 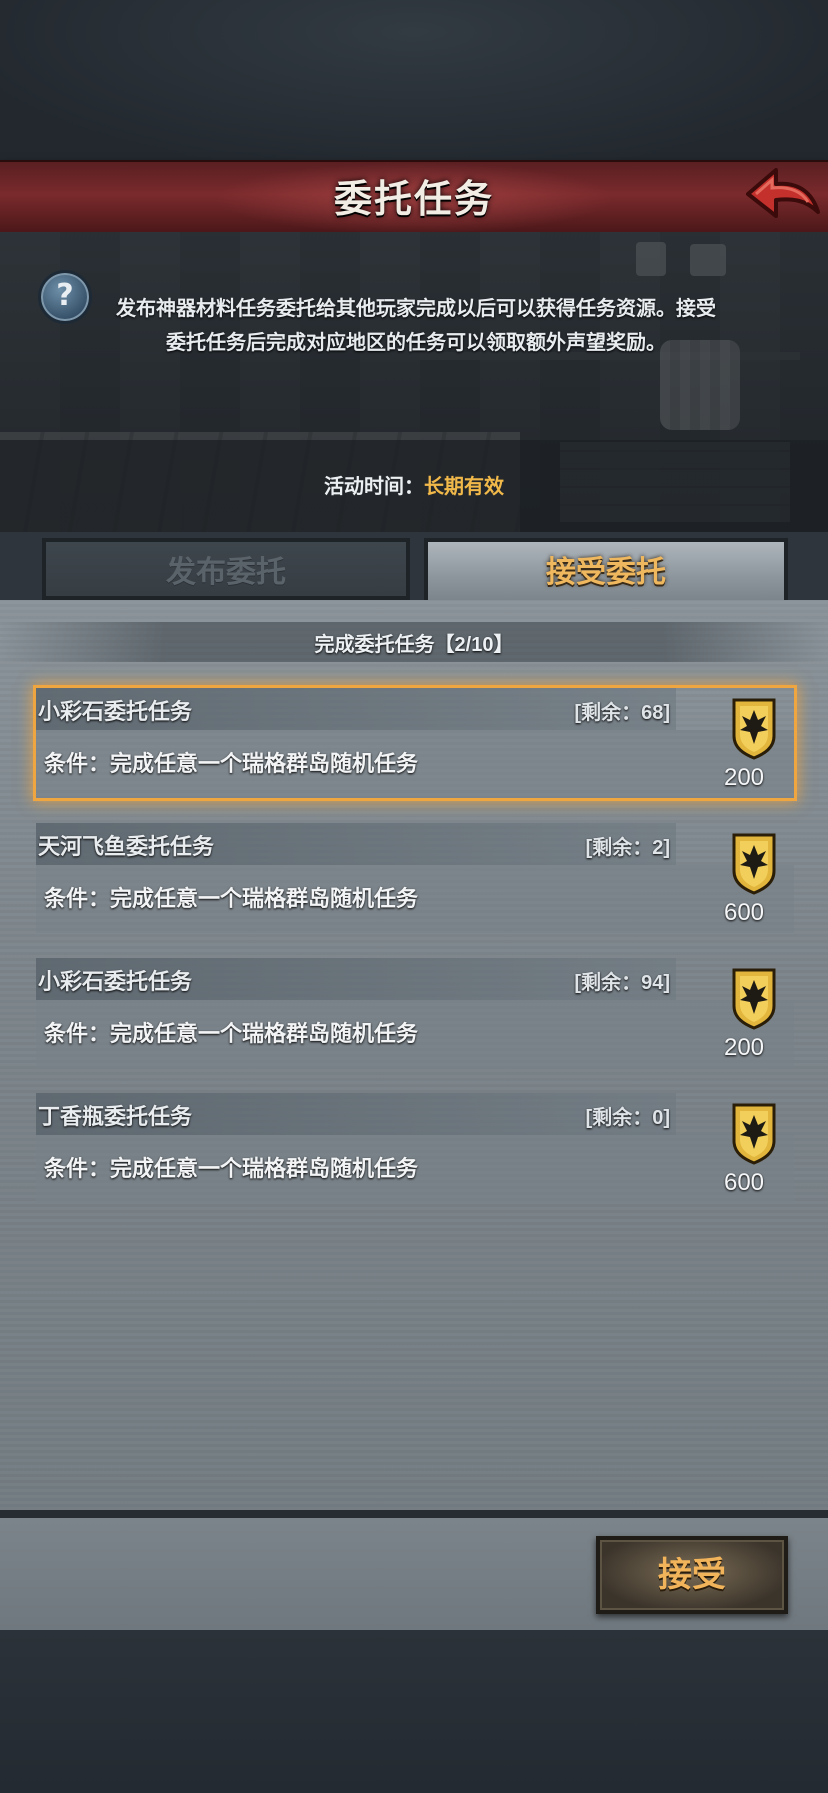 What do you see at coordinates (414, 80) in the screenshot?
I see `top-background` at bounding box center [414, 80].